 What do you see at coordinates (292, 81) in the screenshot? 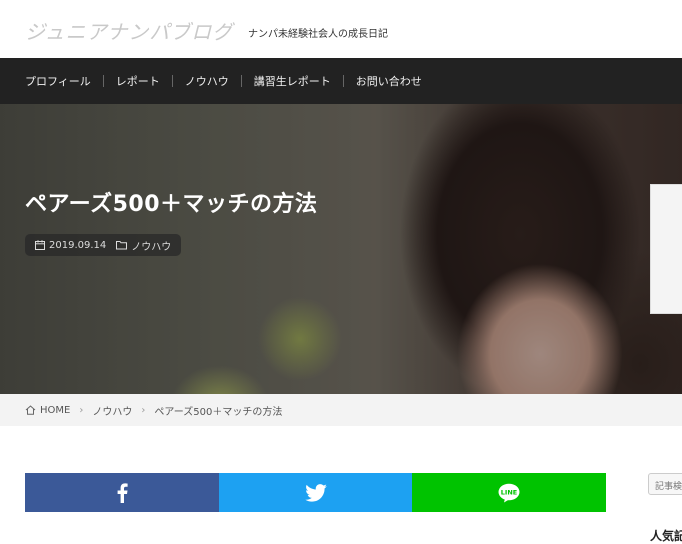
I see `nav-item-student-report: 講習生レポート` at bounding box center [292, 81].